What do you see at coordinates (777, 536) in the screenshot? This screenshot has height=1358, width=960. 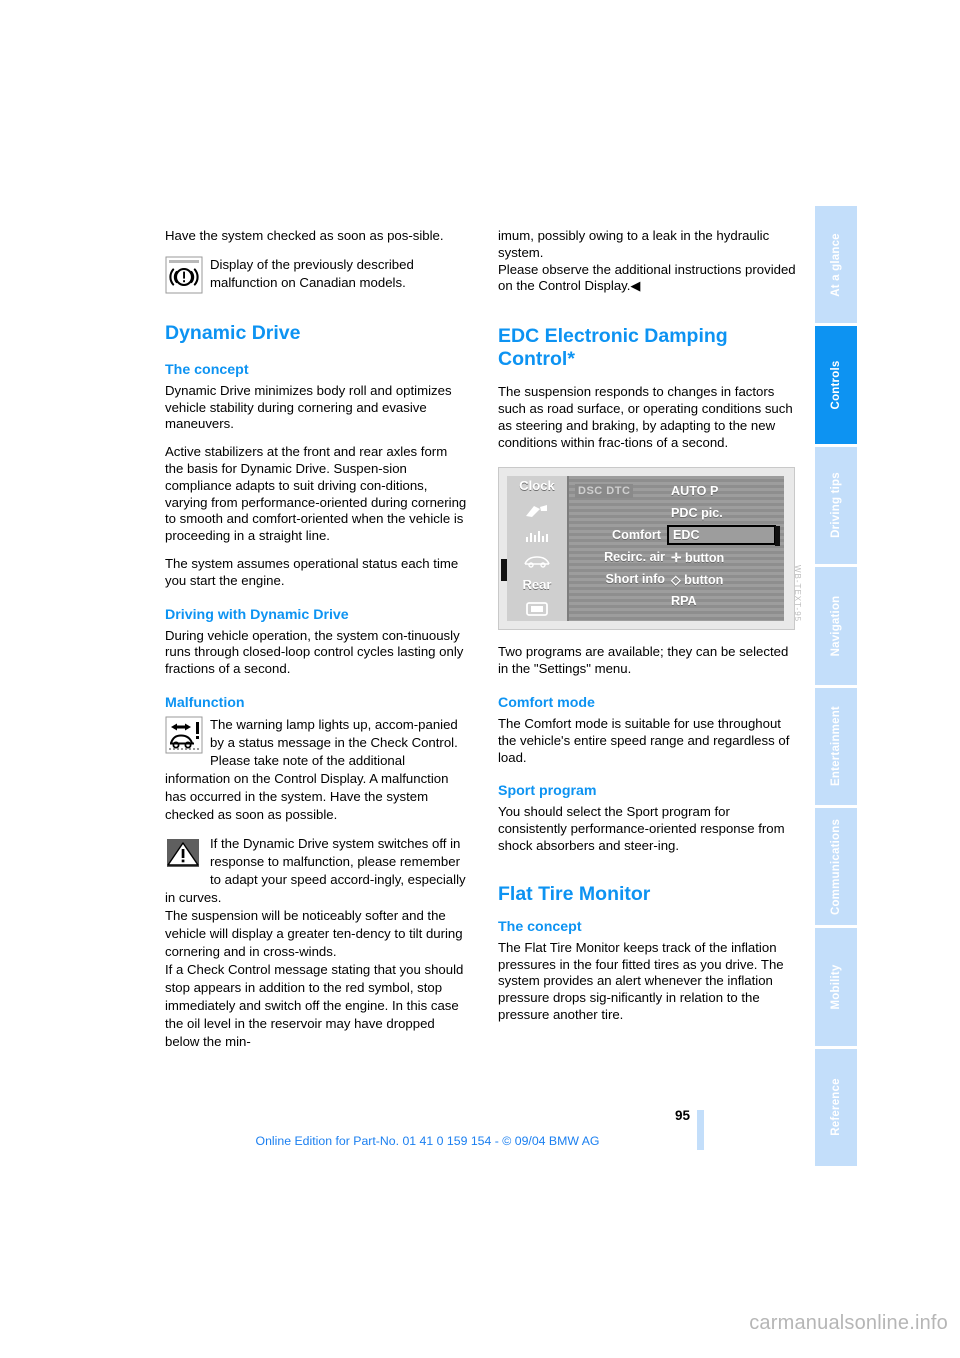 I see `display-selection-marker` at bounding box center [777, 536].